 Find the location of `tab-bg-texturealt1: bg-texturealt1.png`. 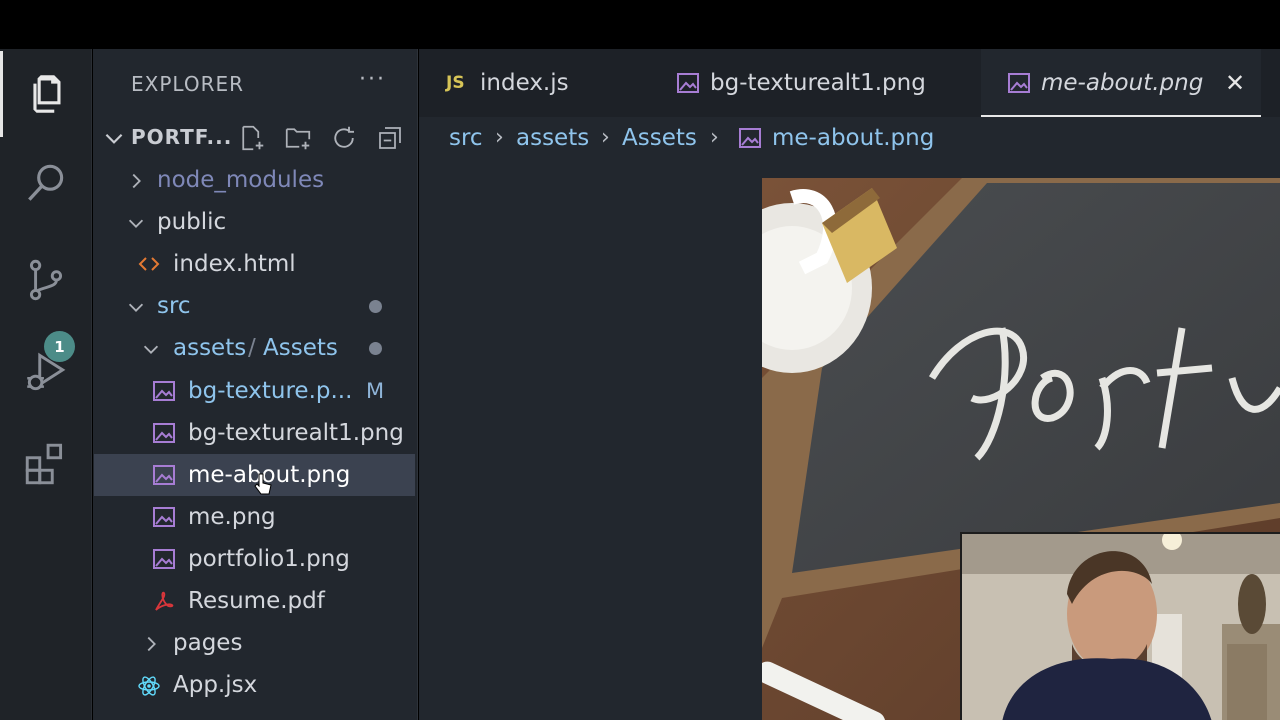

tab-bg-texturealt1: bg-texturealt1.png is located at coordinates (814, 83).